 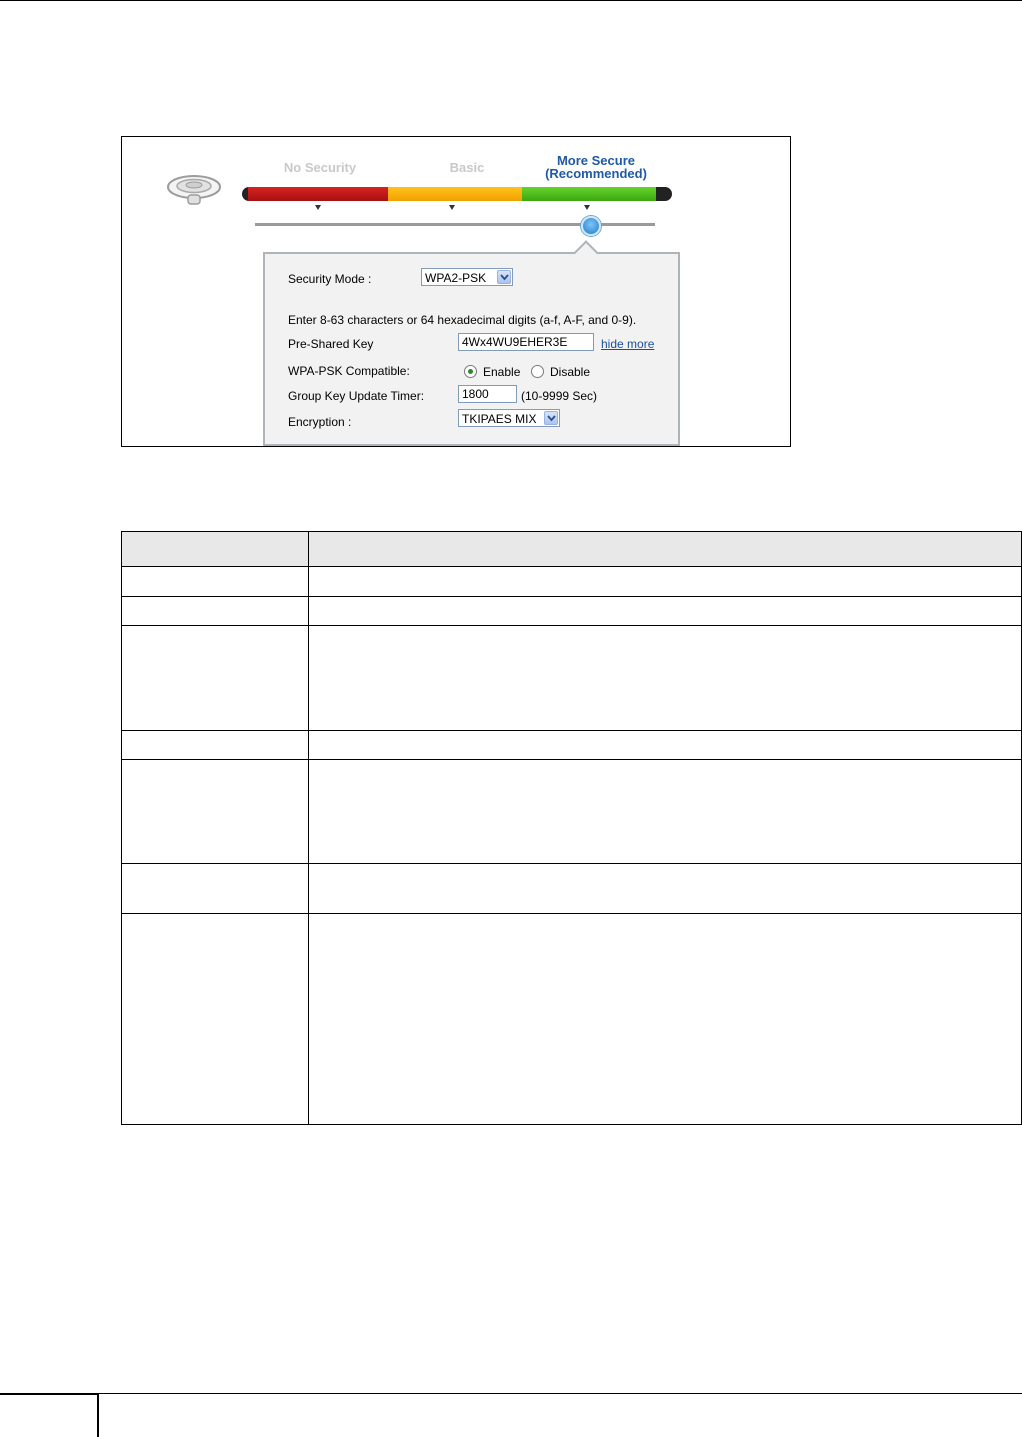 I want to click on level-more-secure: More Secure (Recommended), so click(x=596, y=167).